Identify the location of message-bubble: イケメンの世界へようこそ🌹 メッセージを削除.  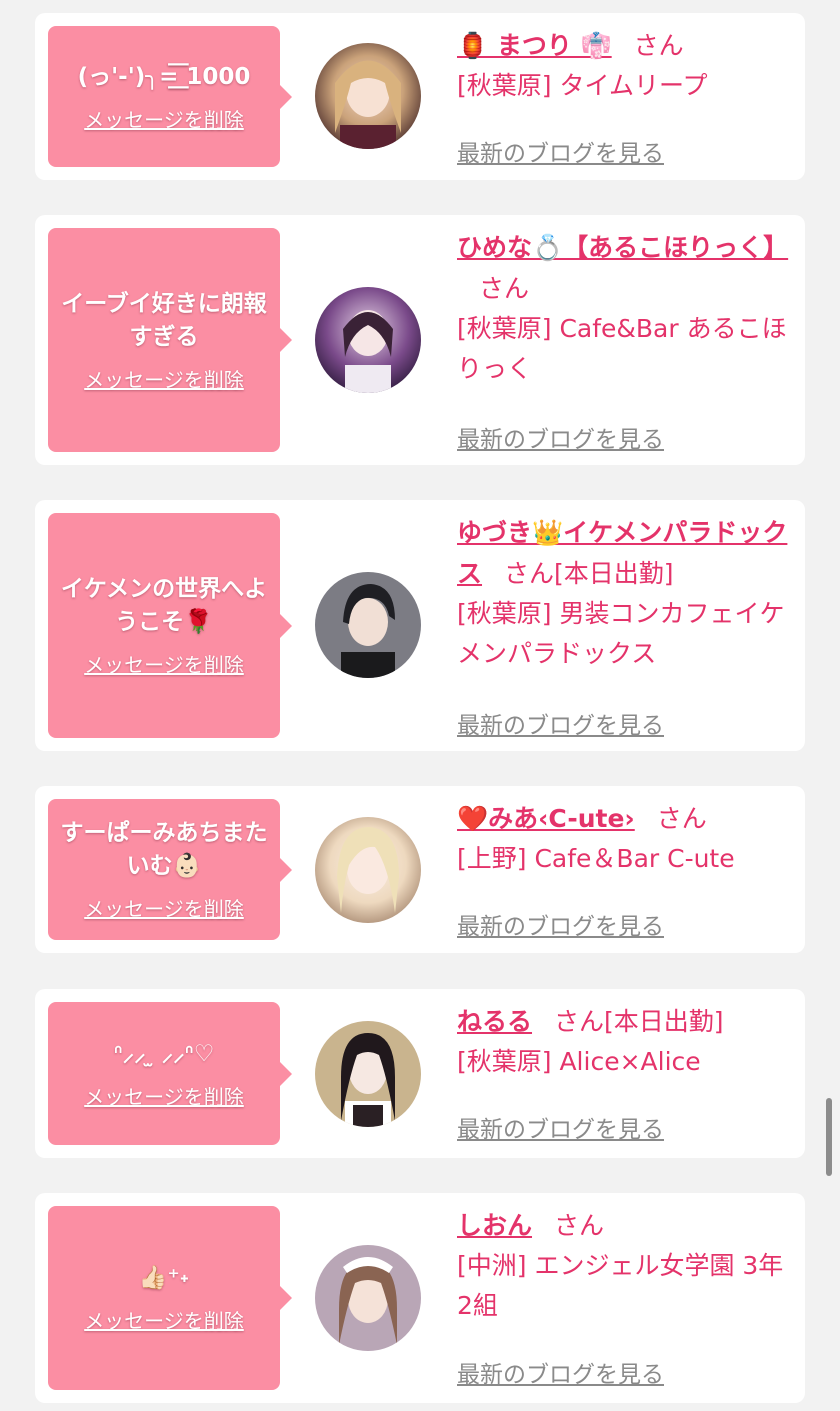
(170, 625).